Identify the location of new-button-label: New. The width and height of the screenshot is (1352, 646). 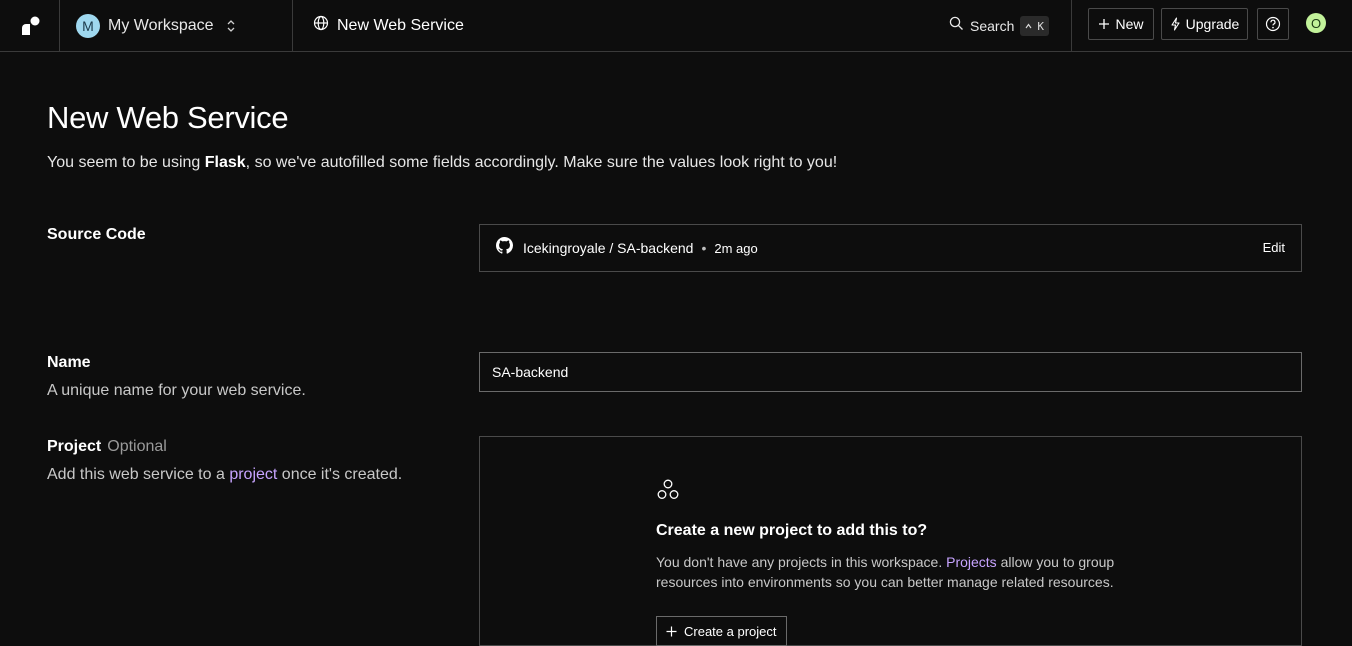
(1129, 24).